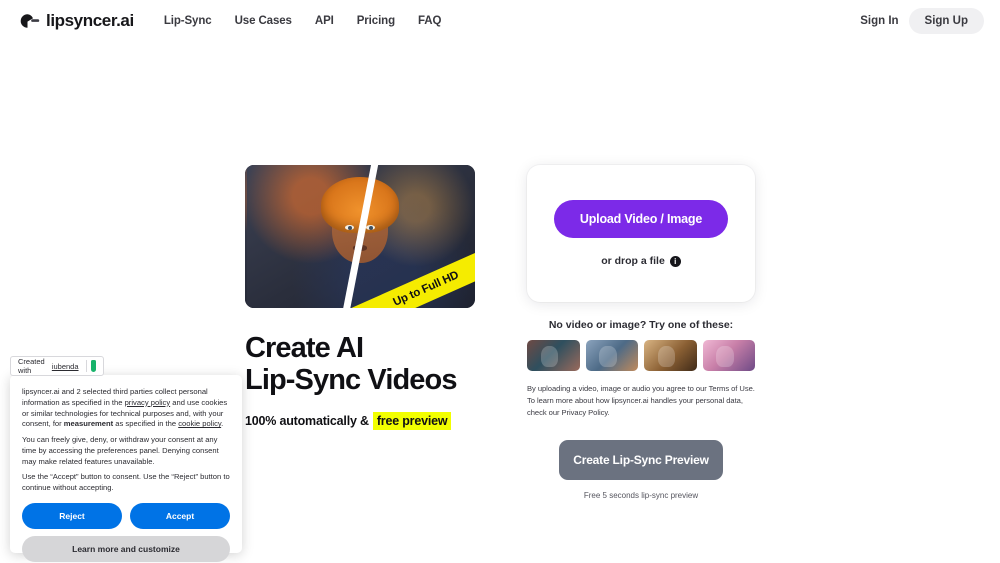  What do you see at coordinates (324, 21) in the screenshot?
I see `nav-item-api: API` at bounding box center [324, 21].